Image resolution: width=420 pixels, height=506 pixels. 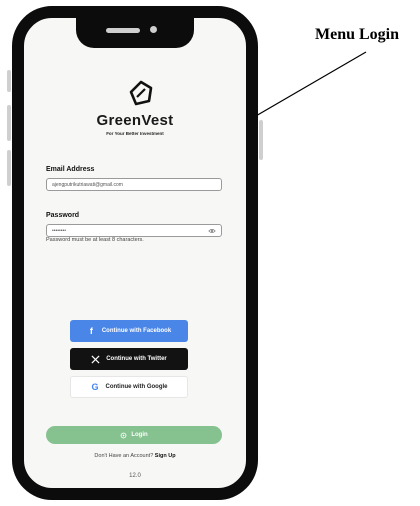 What do you see at coordinates (135, 133) in the screenshot?
I see `brand-tagline: For Your Better Investment` at bounding box center [135, 133].